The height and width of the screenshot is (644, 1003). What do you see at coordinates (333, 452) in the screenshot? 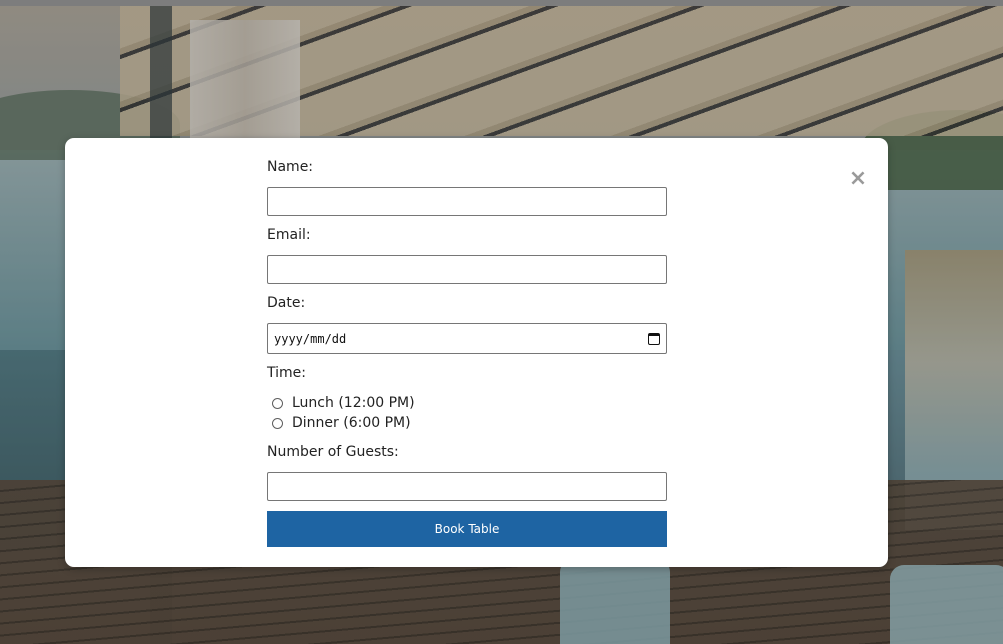
I see `guests-label: Number of Guests:` at bounding box center [333, 452].